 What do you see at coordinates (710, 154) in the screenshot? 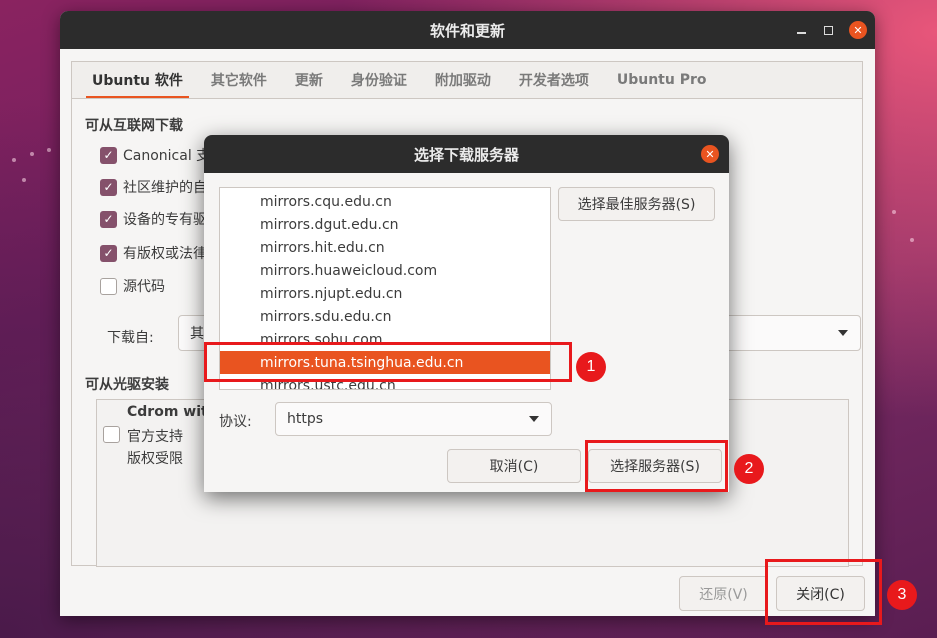
I see `dialog-close-button: ✕` at bounding box center [710, 154].